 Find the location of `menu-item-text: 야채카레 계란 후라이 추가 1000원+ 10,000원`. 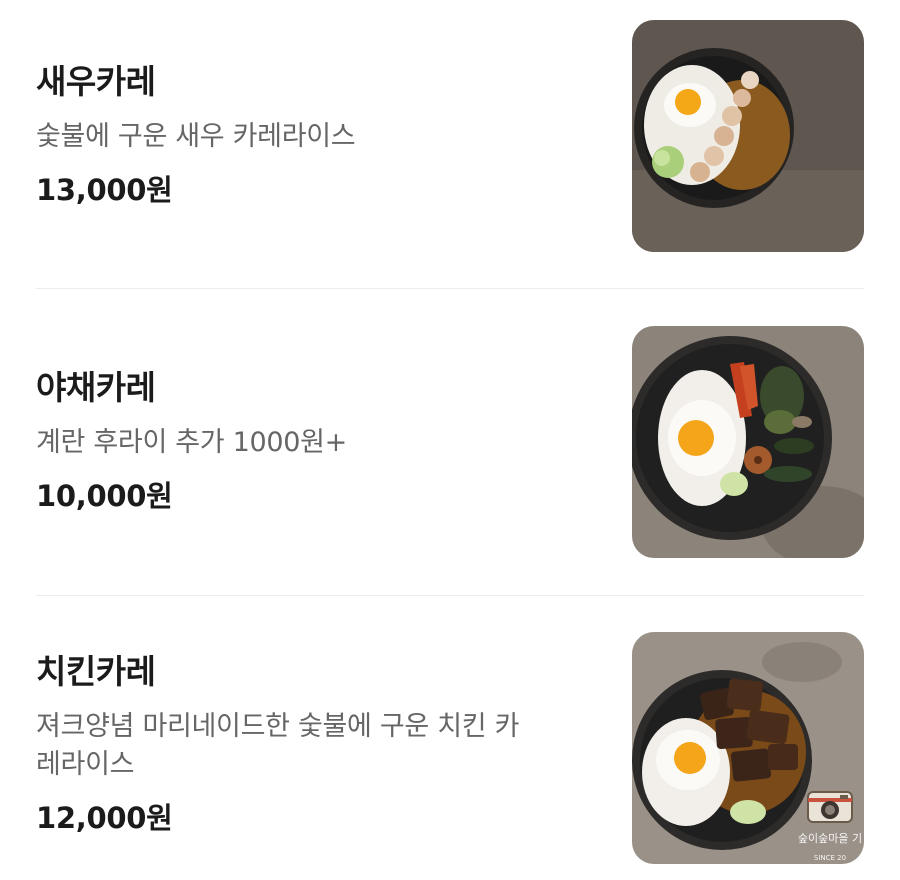

menu-item-text: 야채카레 계란 후라이 추가 1000원+ 10,000원 is located at coordinates (321, 441).